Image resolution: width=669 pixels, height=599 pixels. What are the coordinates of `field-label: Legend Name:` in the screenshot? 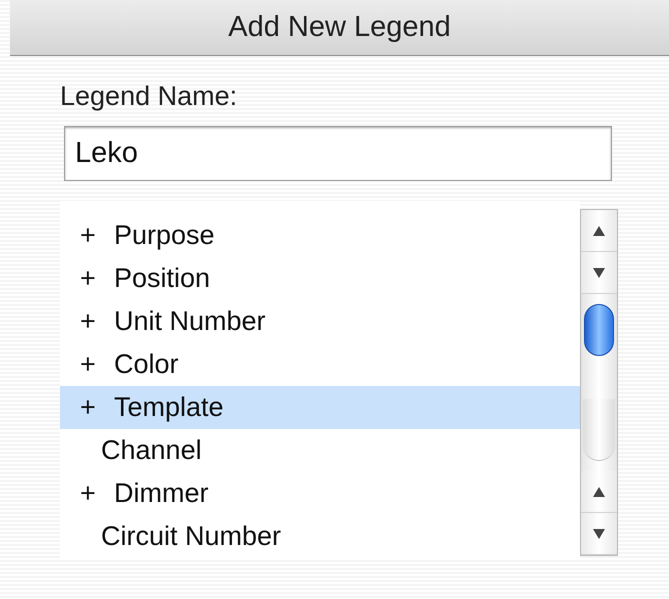 It's located at (149, 96).